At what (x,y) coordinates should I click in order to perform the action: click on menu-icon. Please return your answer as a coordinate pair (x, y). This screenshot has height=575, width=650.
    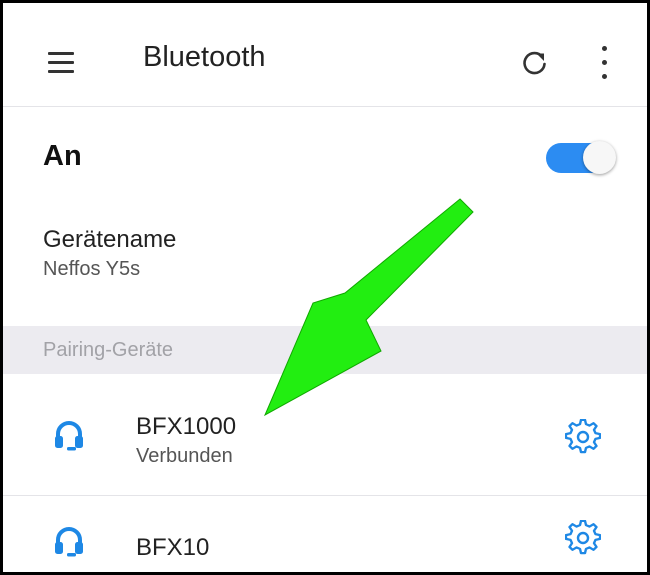
    Looking at the image, I should click on (63, 63).